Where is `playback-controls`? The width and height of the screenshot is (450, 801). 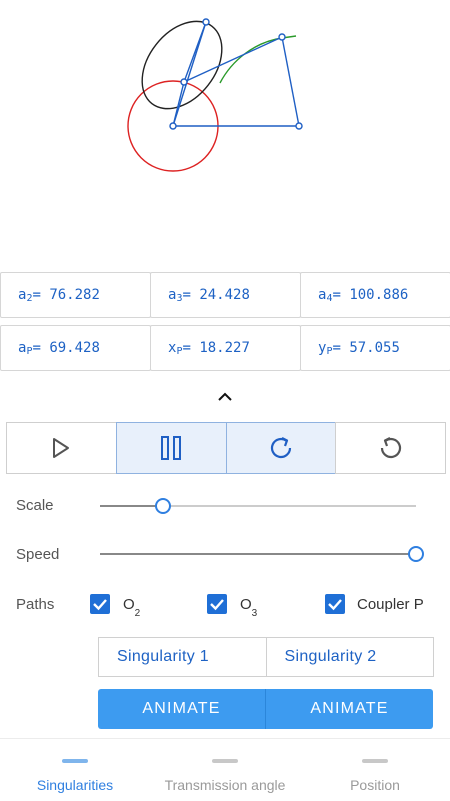 playback-controls is located at coordinates (226, 448).